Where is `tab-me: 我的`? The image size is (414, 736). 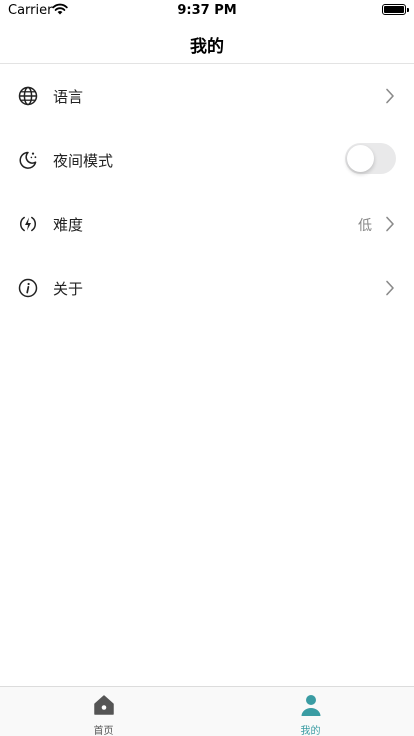 tab-me: 我的 is located at coordinates (310, 711).